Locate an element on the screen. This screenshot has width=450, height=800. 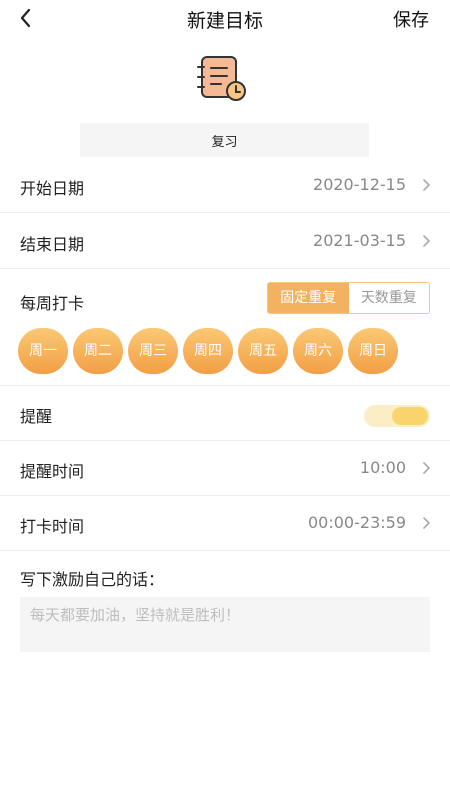
weekday-picker: 周一 周二 周三 周四 周五 周六 周日 is located at coordinates (208, 351).